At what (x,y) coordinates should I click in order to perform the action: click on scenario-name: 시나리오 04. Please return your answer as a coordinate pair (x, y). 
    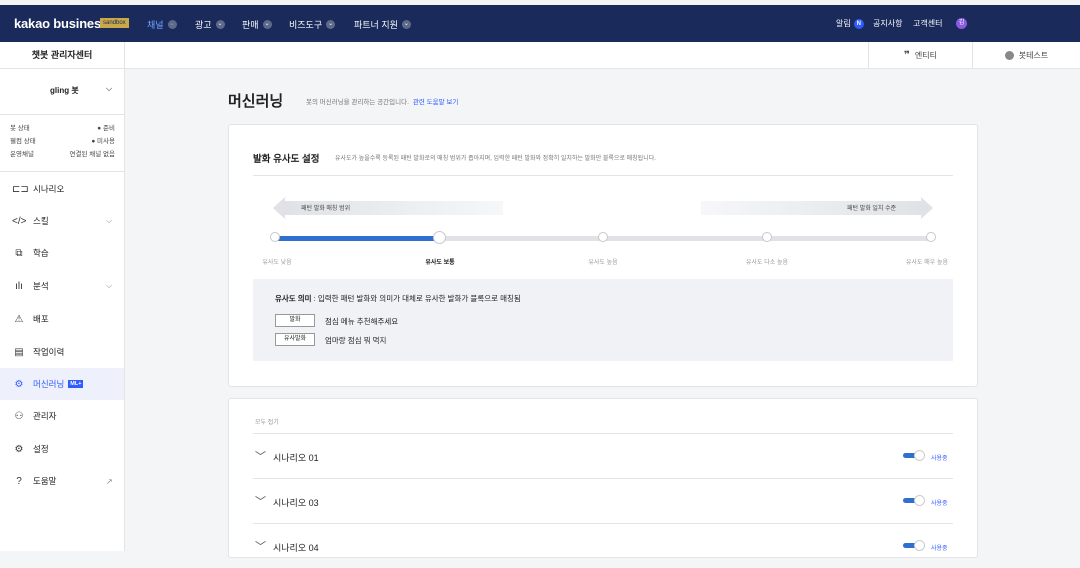
    Looking at the image, I should click on (296, 548).